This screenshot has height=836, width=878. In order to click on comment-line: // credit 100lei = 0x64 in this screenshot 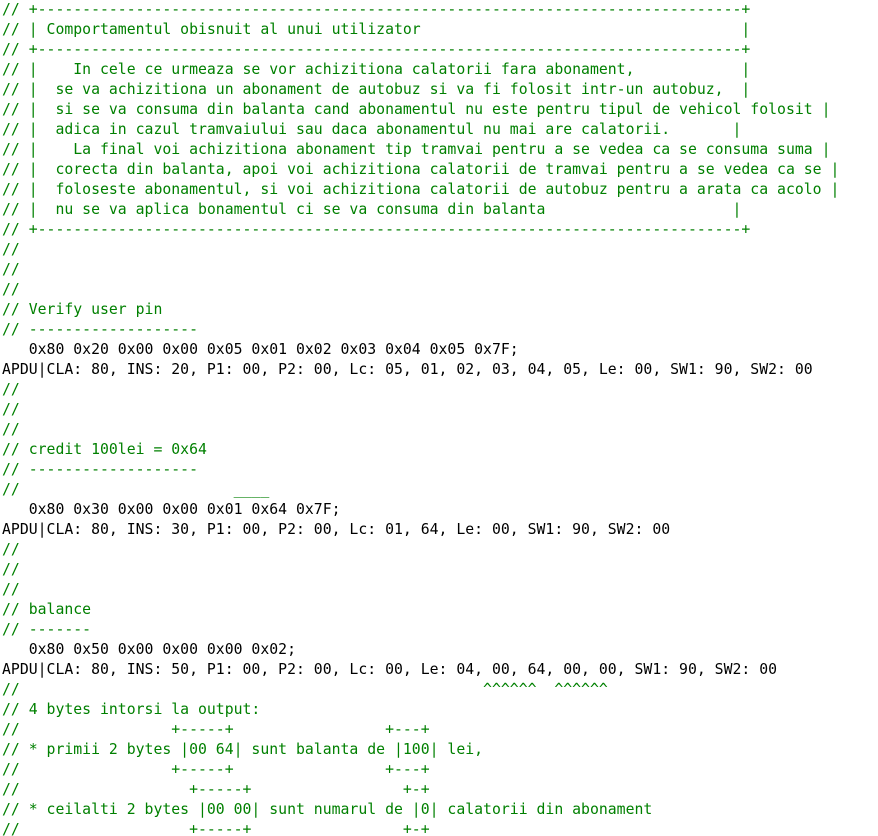, I will do `click(104, 449)`.